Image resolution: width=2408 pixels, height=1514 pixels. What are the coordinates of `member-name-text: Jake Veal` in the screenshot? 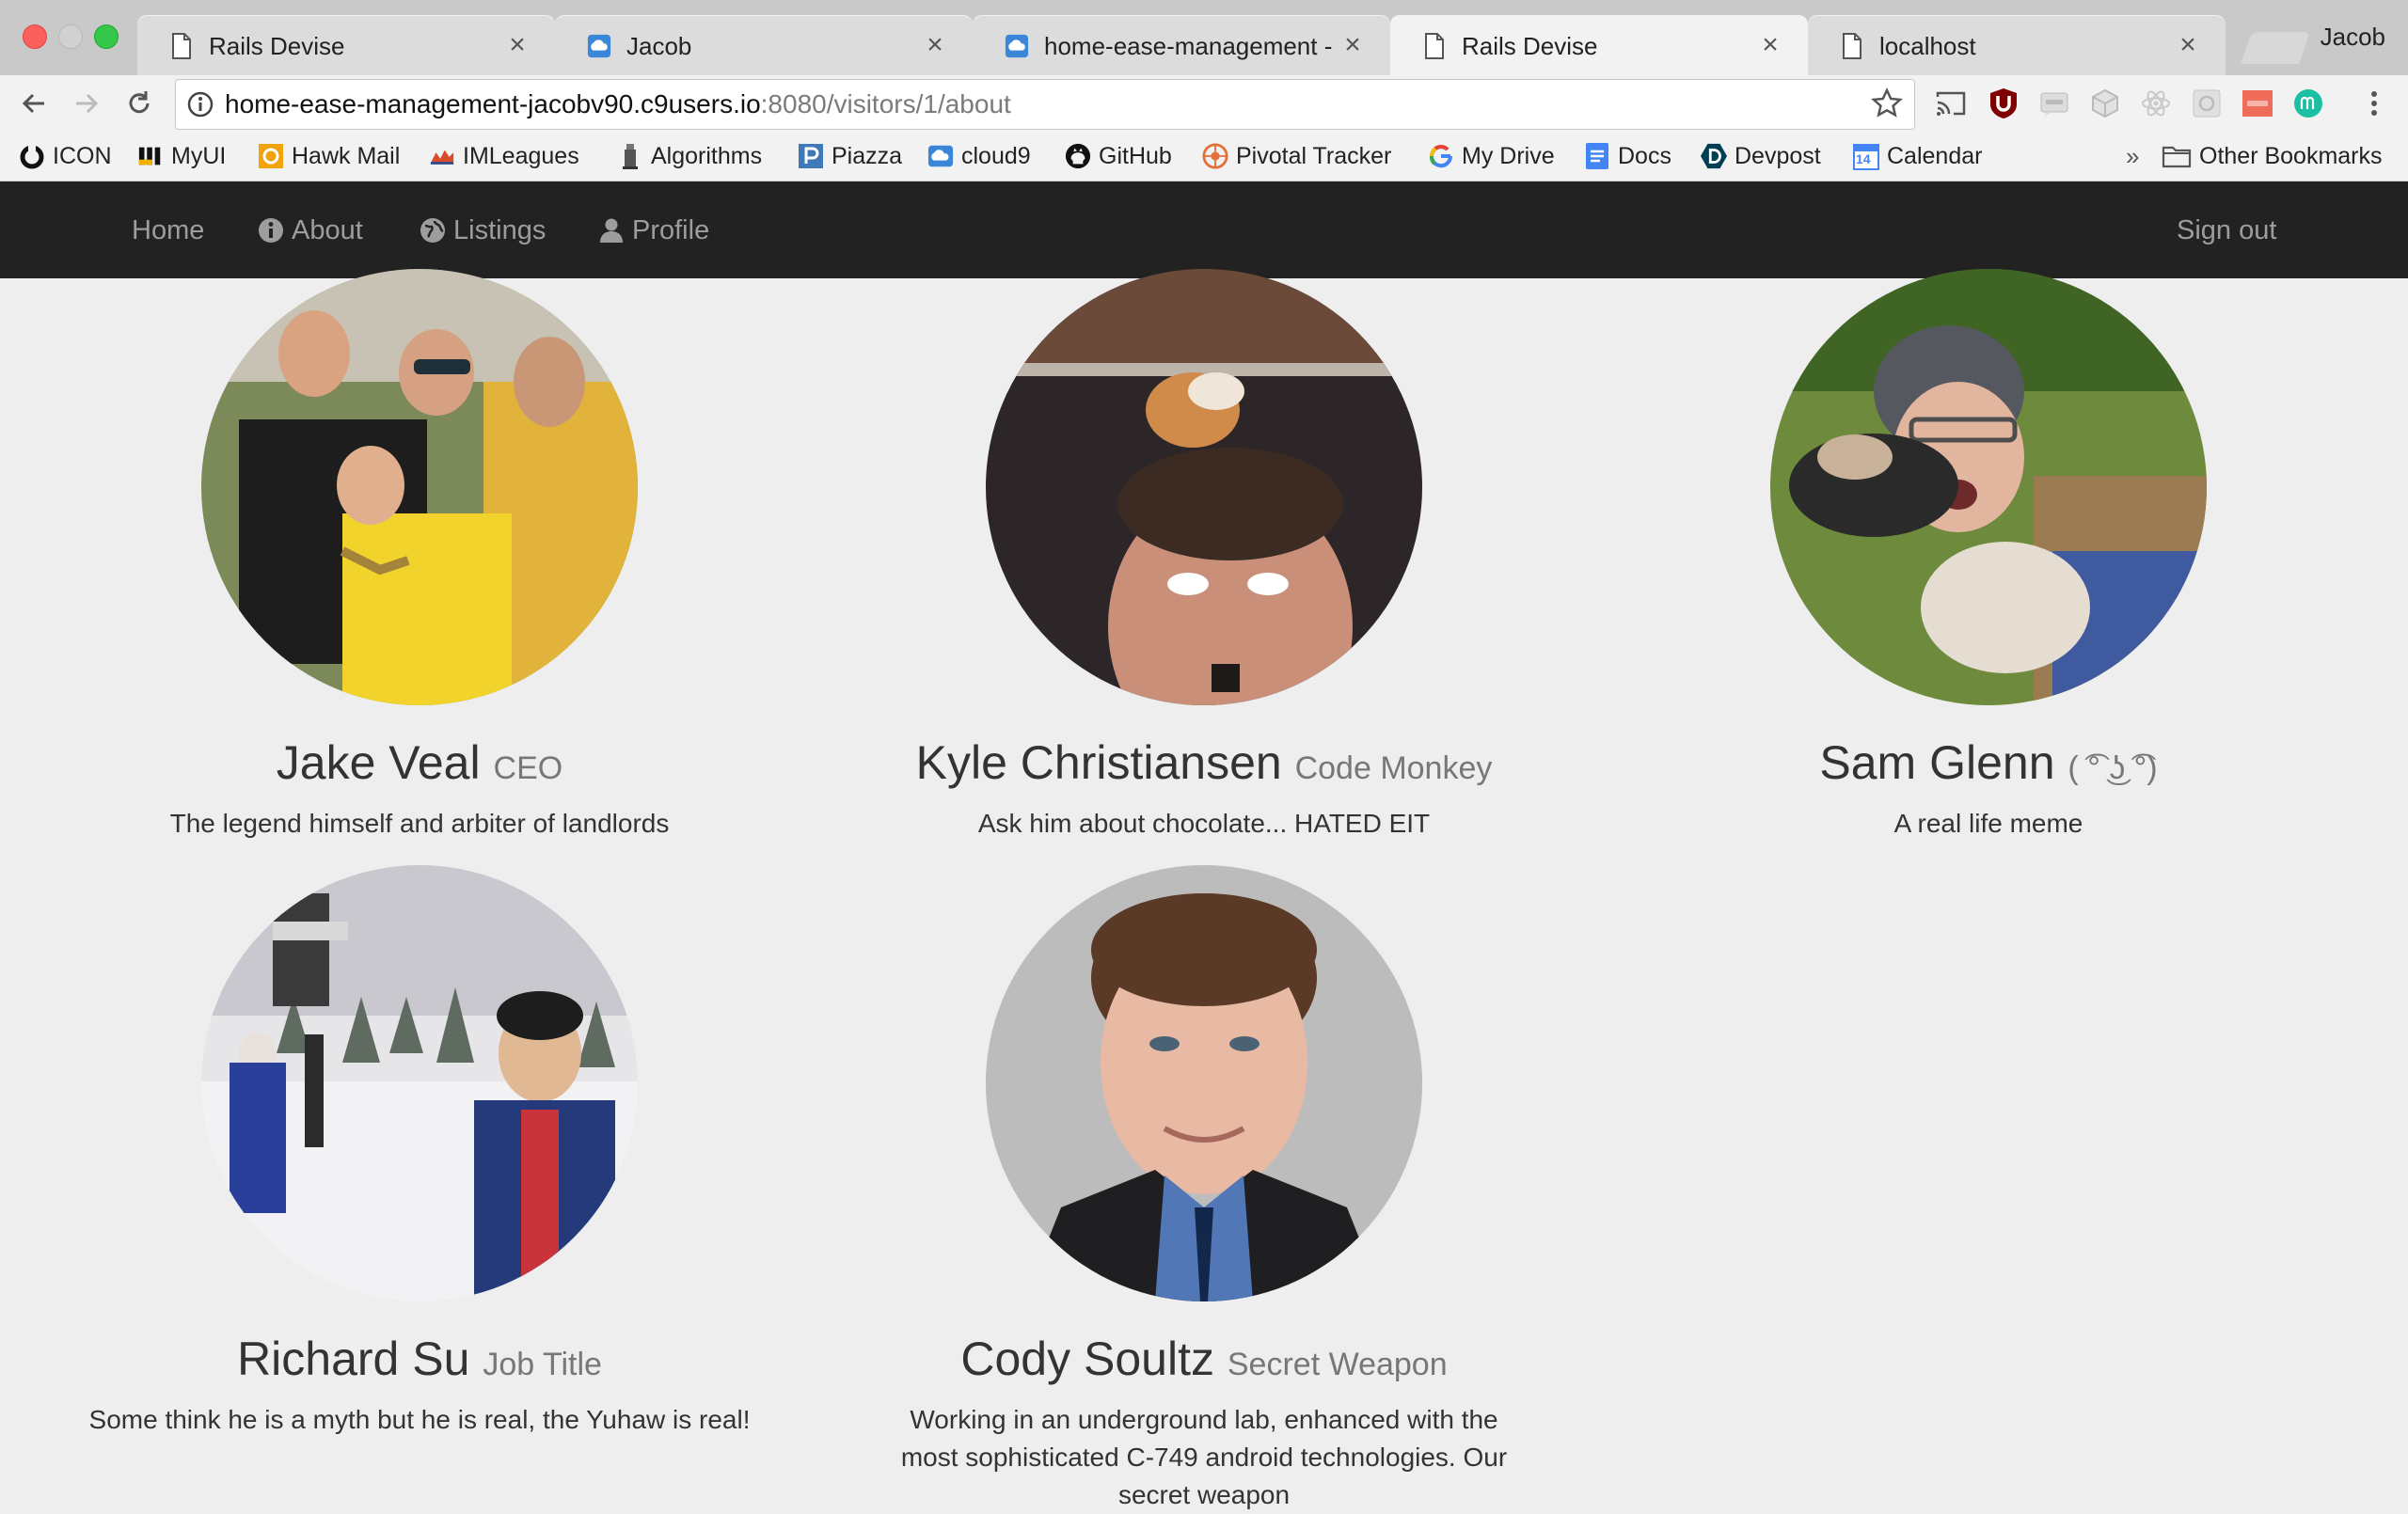 It's located at (379, 762).